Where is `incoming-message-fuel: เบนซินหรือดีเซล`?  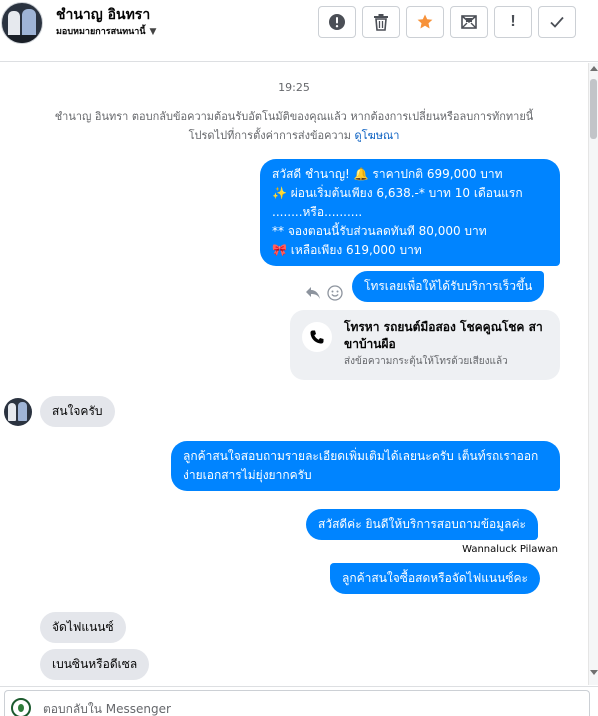 incoming-message-fuel: เบนซินหรือดีเซล is located at coordinates (95, 664).